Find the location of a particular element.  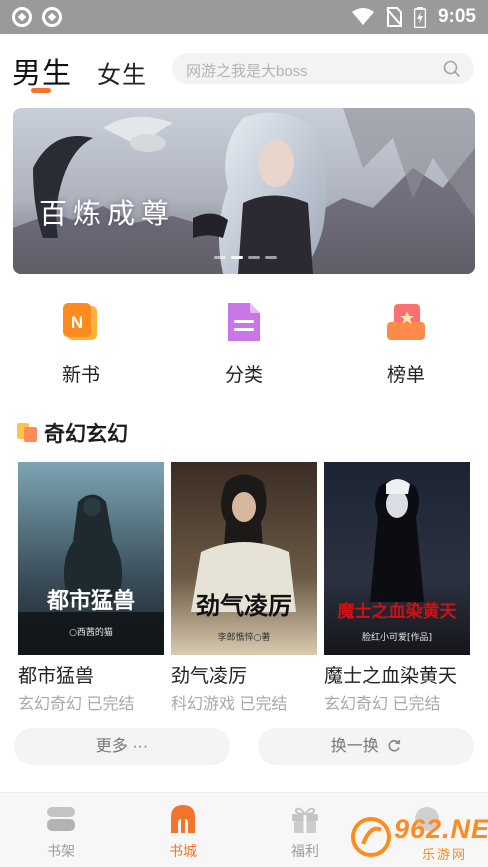

more-button-label: 更多 ··· is located at coordinates (122, 746).